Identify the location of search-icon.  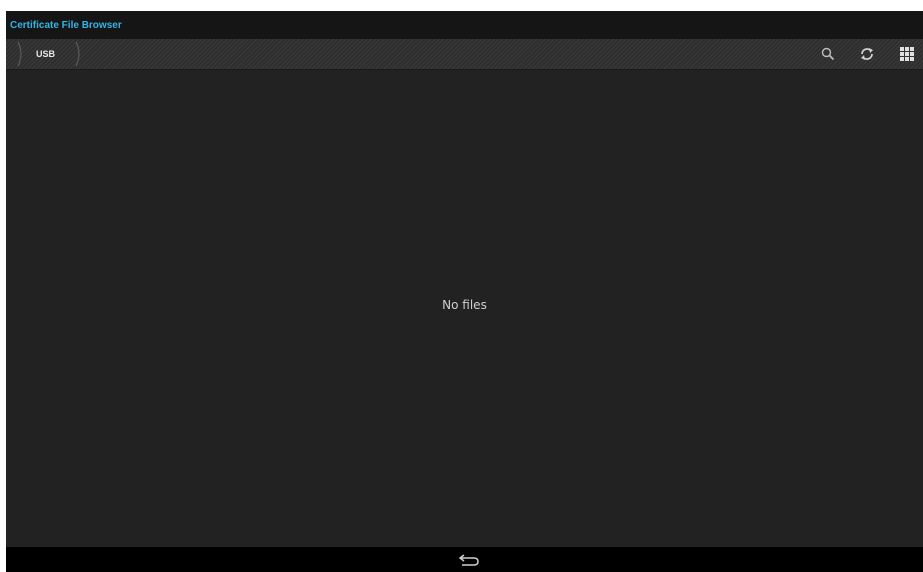
(828, 54).